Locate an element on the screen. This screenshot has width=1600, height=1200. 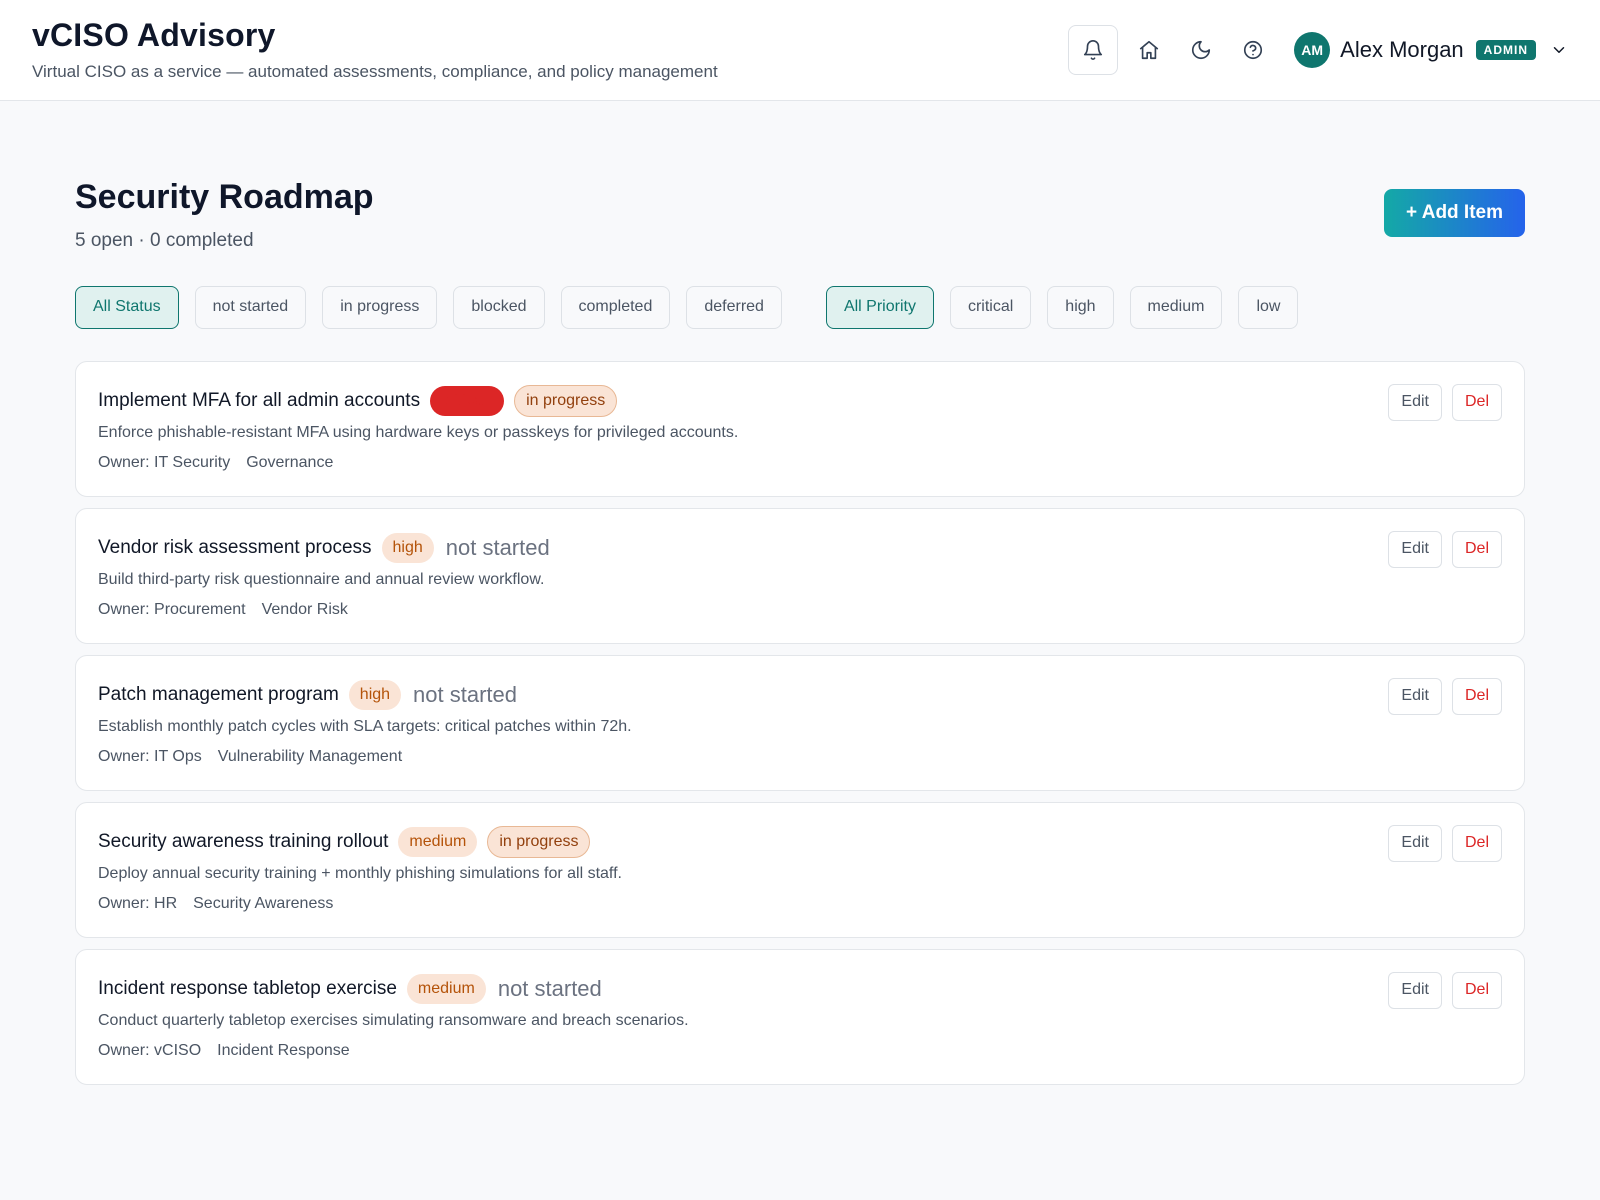
filter-priority-medium: medium is located at coordinates (1176, 307).